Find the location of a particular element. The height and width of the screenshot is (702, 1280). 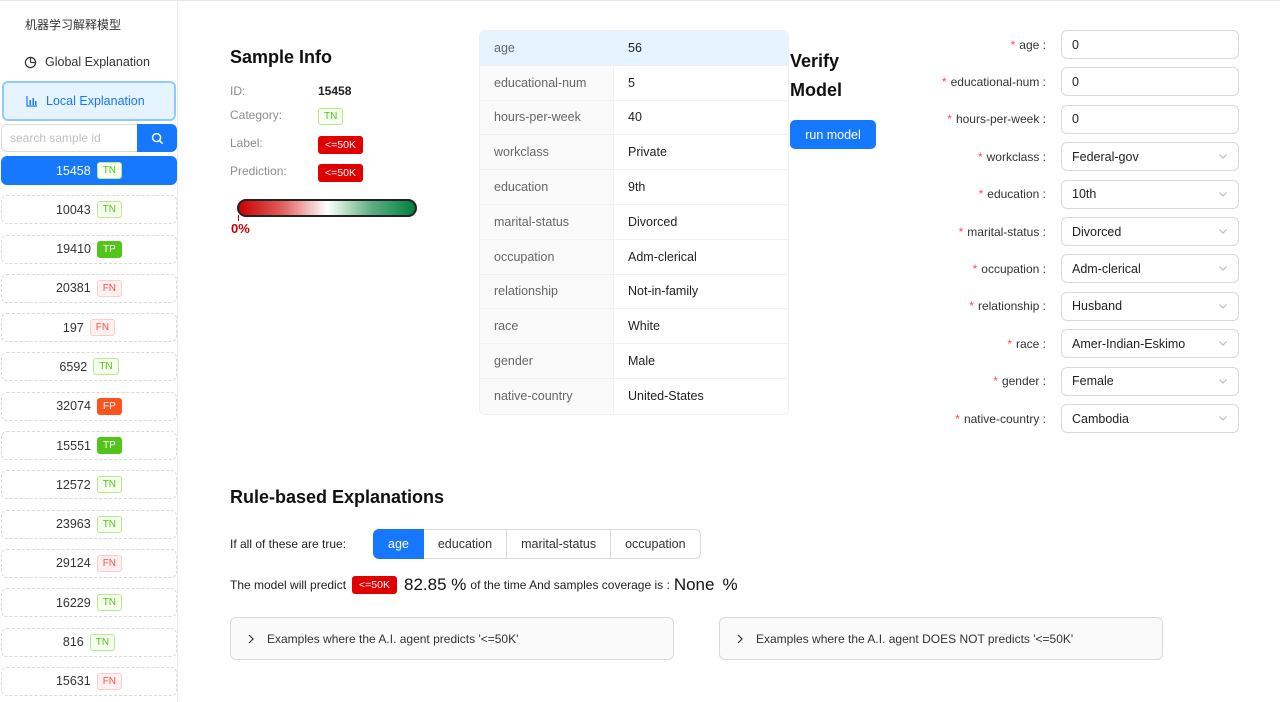

condition-segment: education is located at coordinates (465, 544).